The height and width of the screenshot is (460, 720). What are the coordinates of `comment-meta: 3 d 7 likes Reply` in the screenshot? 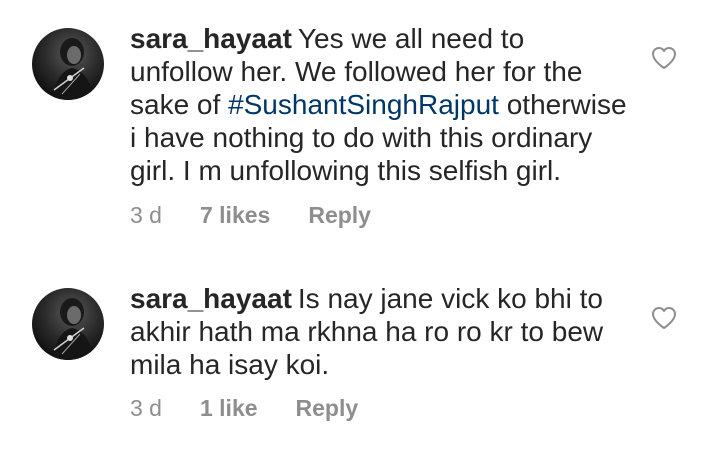 It's located at (250, 215).